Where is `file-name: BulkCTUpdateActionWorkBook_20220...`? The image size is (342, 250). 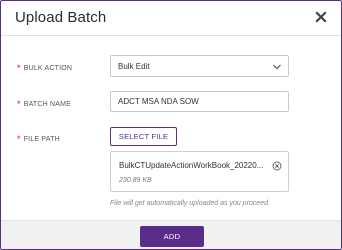 file-name: BulkCTUpdateActionWorkBook_20220... is located at coordinates (191, 165).